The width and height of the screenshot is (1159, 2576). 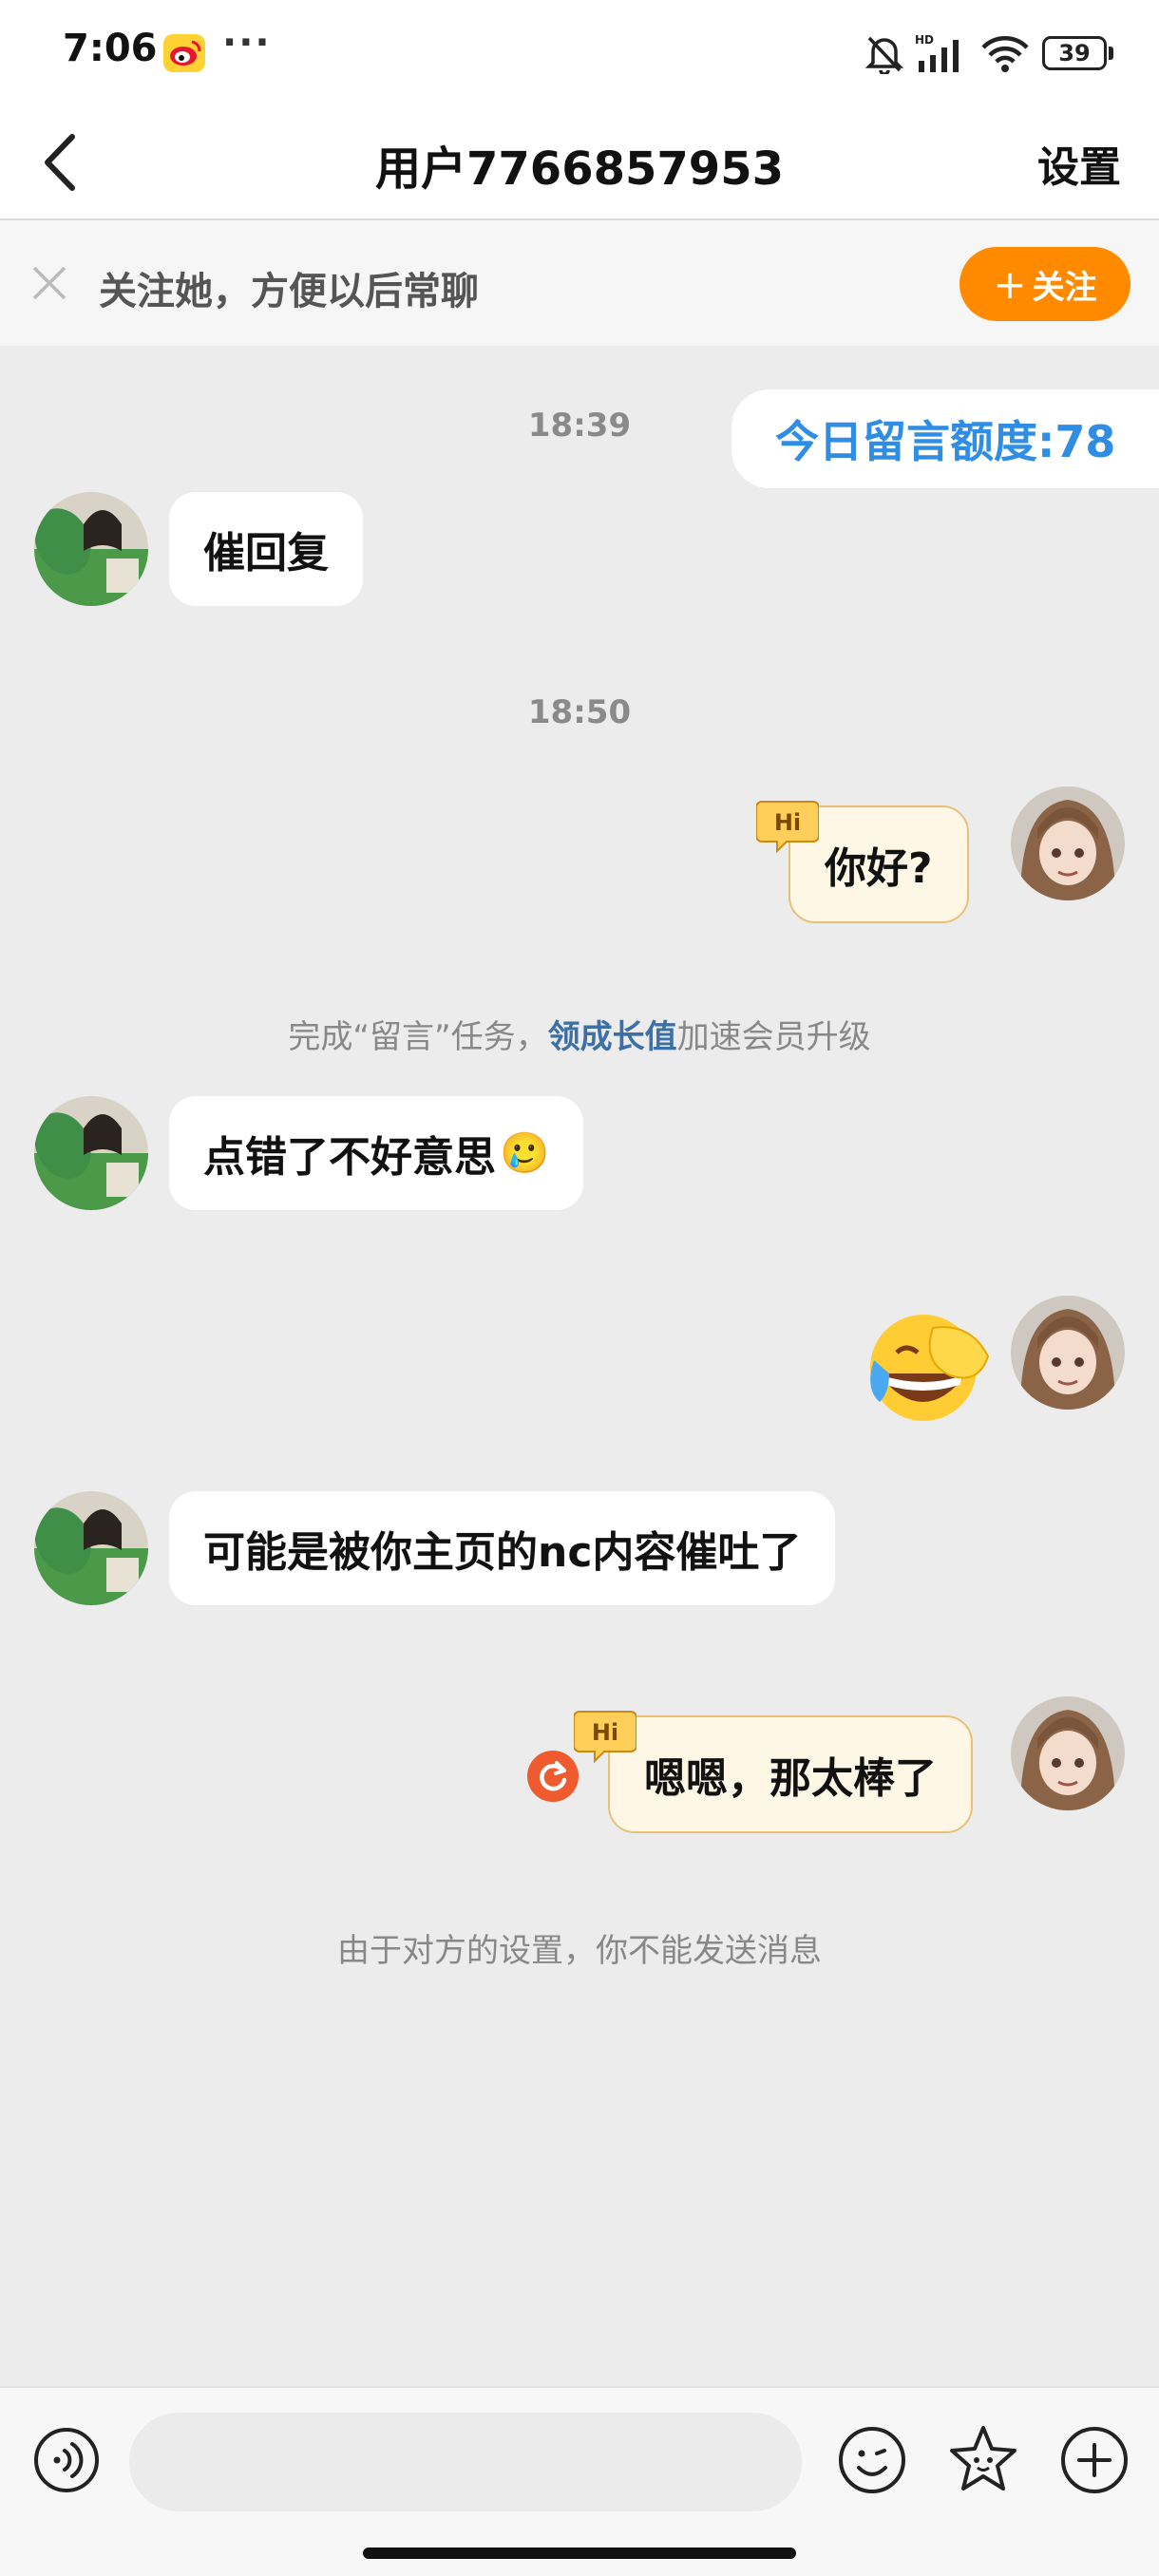 What do you see at coordinates (872, 2460) in the screenshot?
I see `emoji-picker-icon` at bounding box center [872, 2460].